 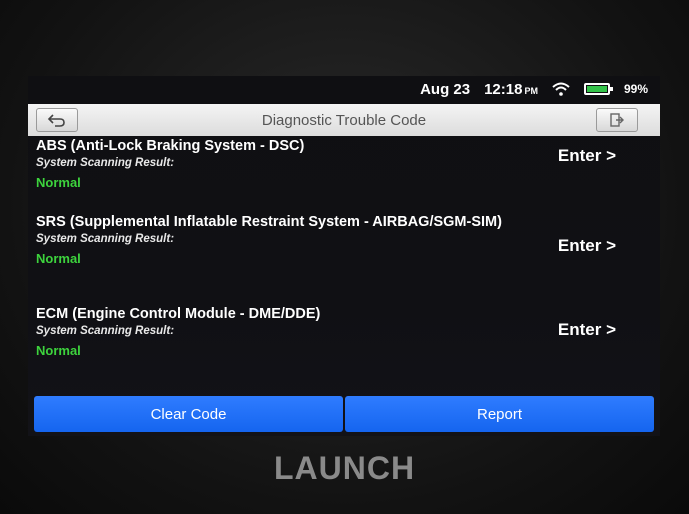 What do you see at coordinates (344, 89) in the screenshot?
I see `status-bar: Aug 23 12:18 PM 99%` at bounding box center [344, 89].